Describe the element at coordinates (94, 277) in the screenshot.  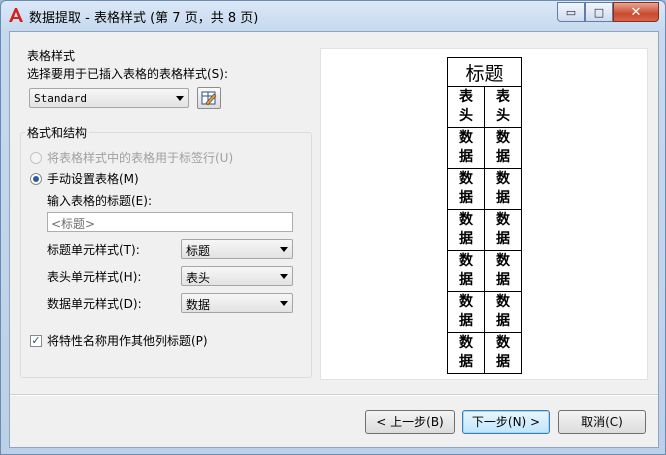
I see `header-cell-style-label: 表头单元样式(H):` at that location.